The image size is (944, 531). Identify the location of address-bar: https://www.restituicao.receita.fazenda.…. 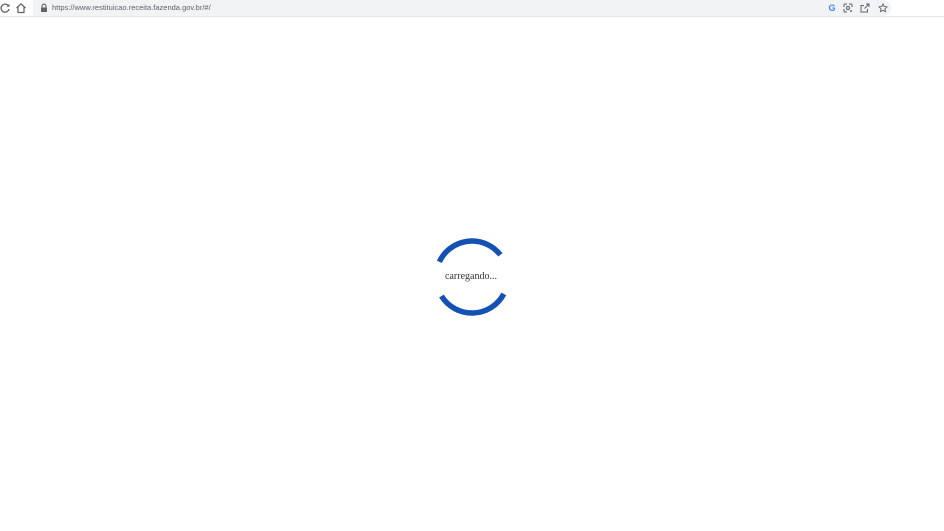
(462, 8).